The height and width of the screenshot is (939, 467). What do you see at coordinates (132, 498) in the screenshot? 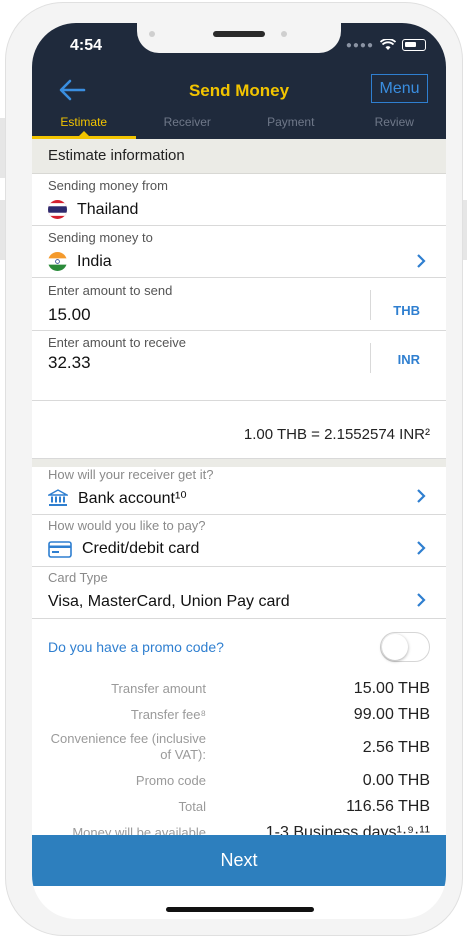
I see `receive-method-value: Bank account¹⁰` at bounding box center [132, 498].